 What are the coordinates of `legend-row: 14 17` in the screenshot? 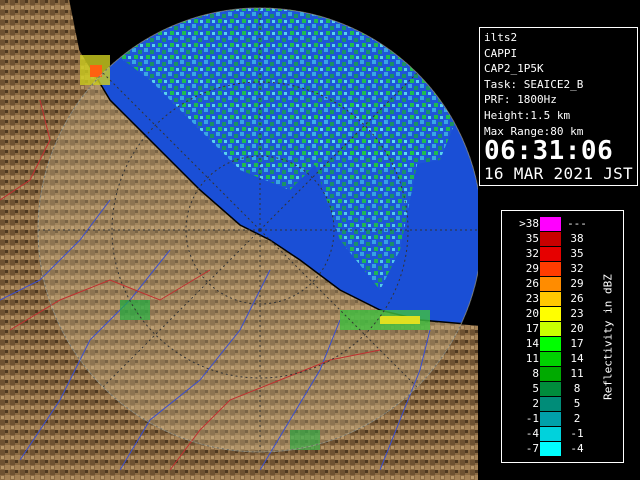 It's located at (547, 344).